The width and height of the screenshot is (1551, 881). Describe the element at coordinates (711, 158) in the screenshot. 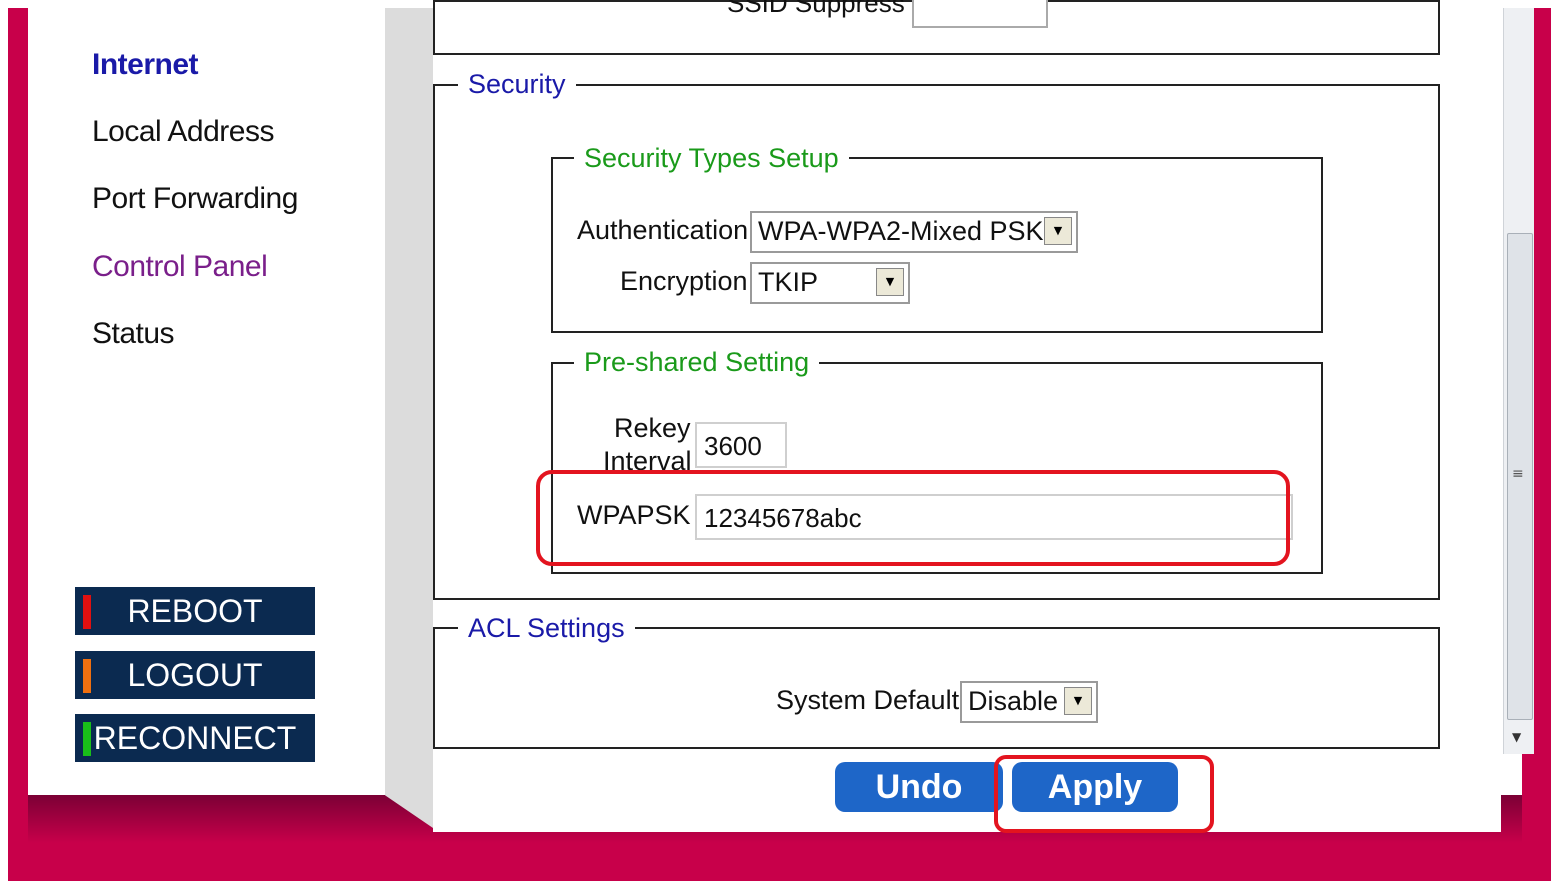

I see `security-types-legend: Security Types Setup` at that location.